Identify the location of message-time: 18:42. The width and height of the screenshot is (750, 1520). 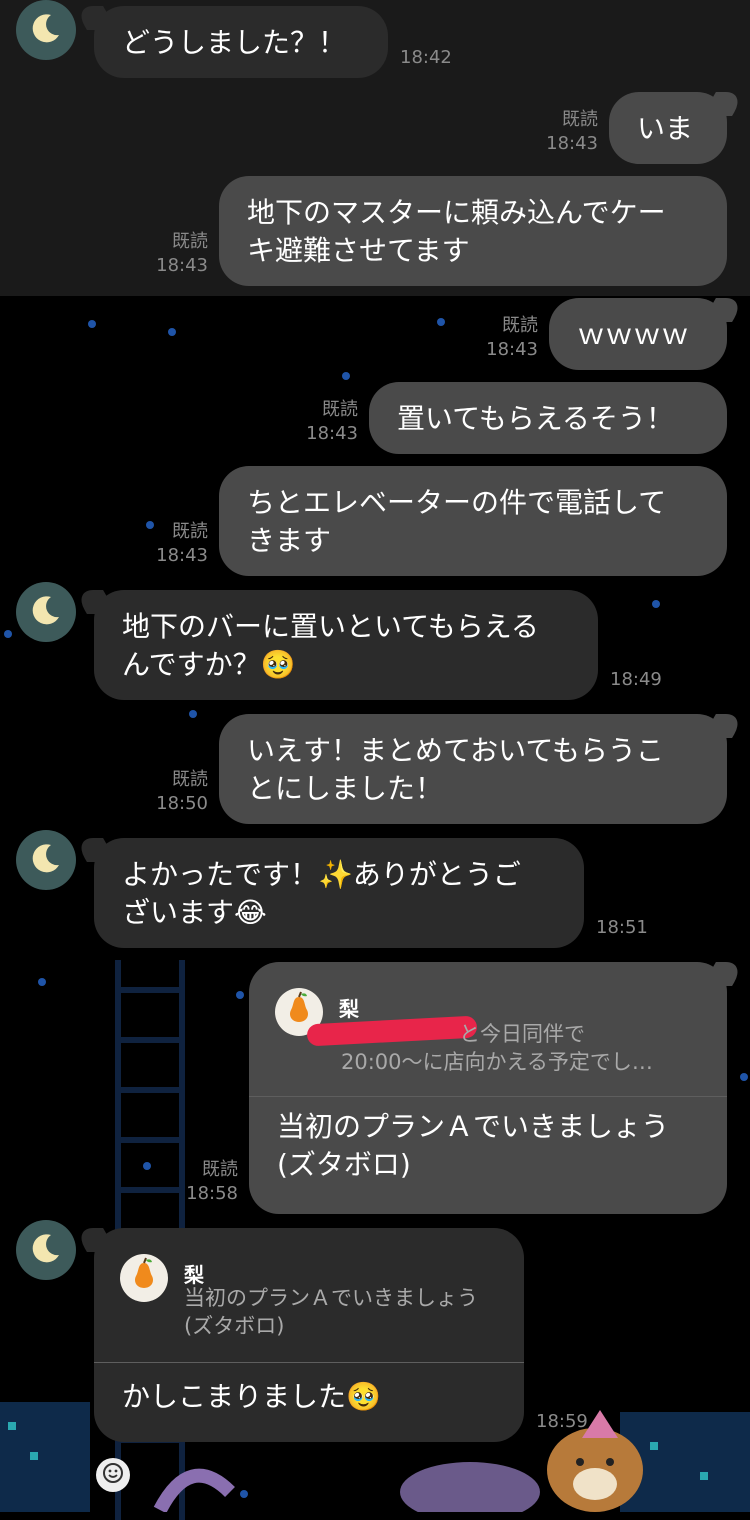
(426, 57).